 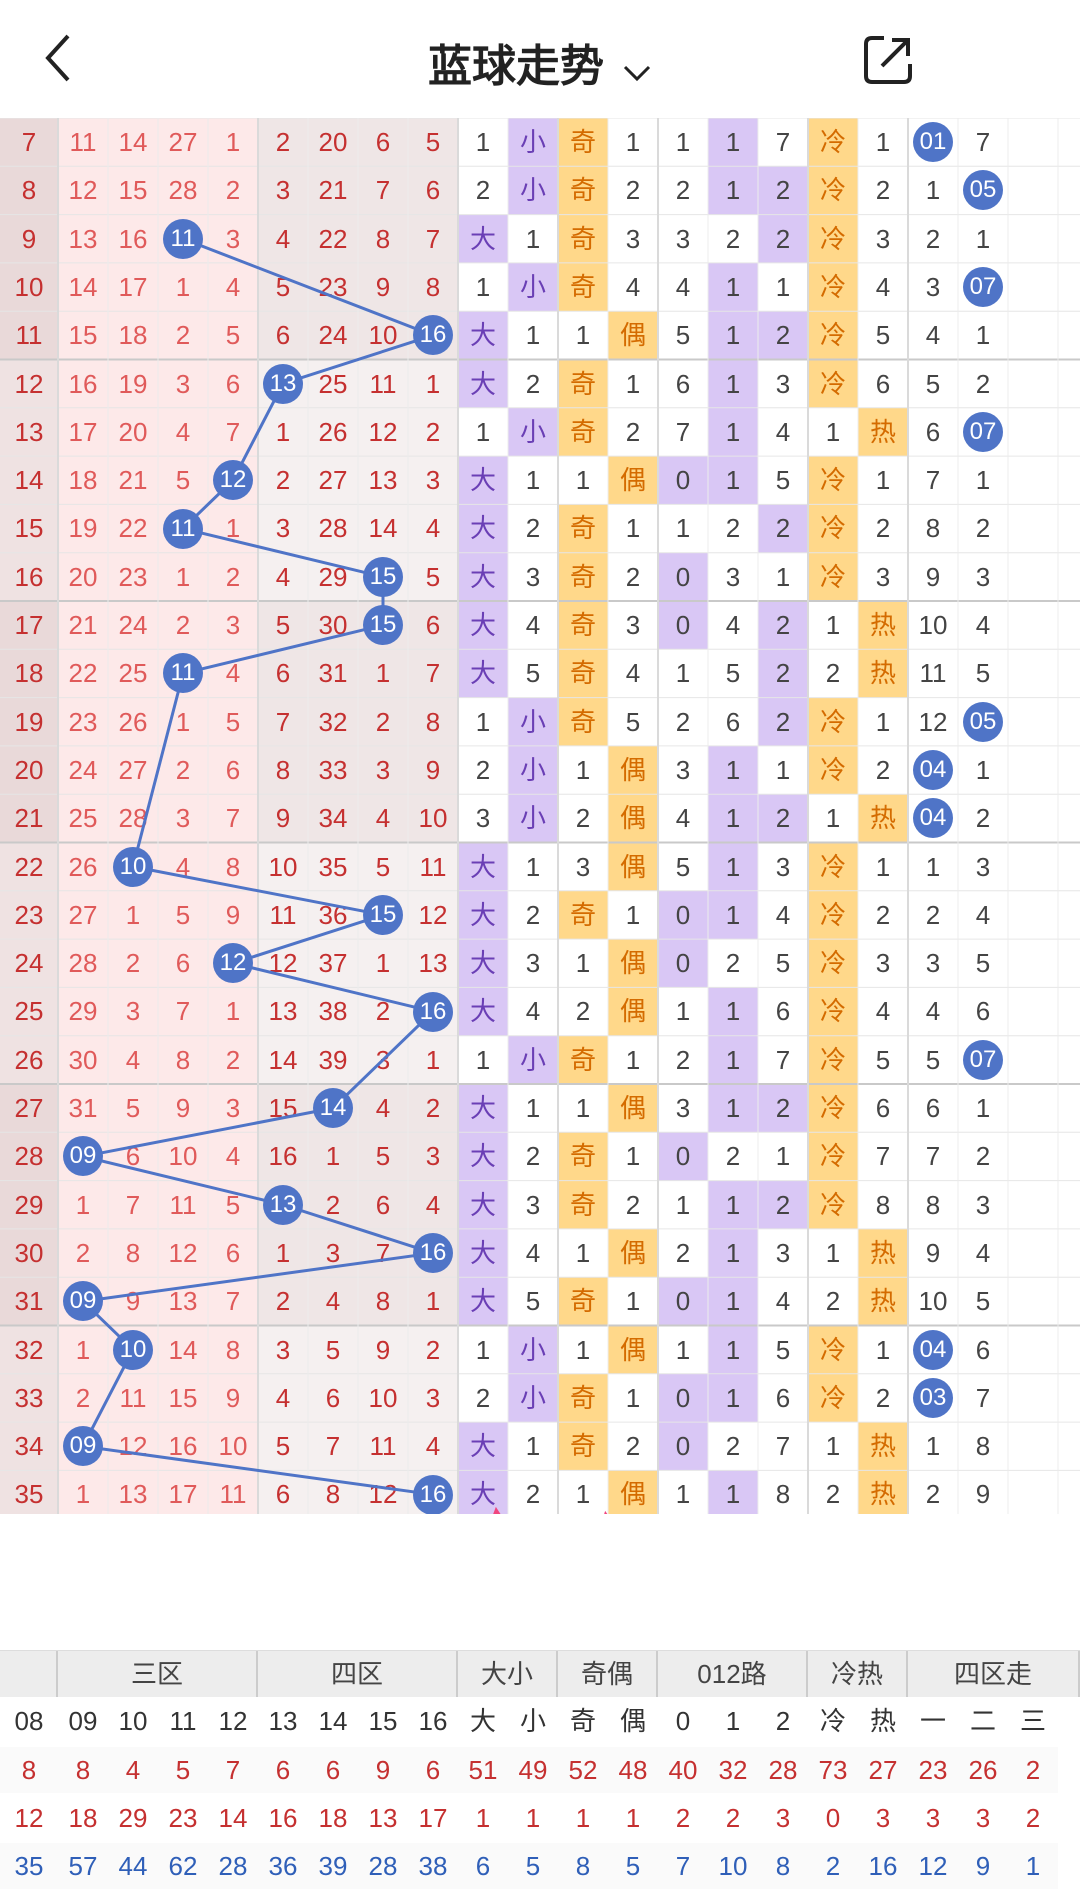 I want to click on footer-stat-cell: 48, so click(x=633, y=1770).